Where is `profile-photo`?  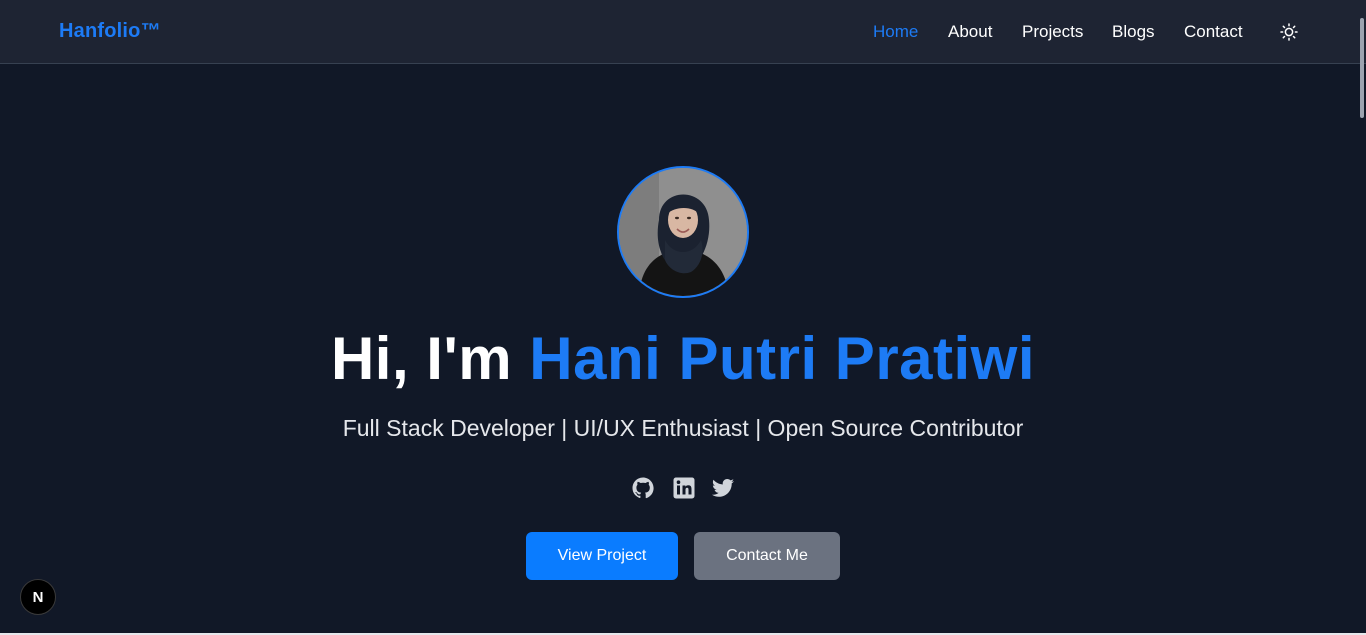 profile-photo is located at coordinates (683, 232).